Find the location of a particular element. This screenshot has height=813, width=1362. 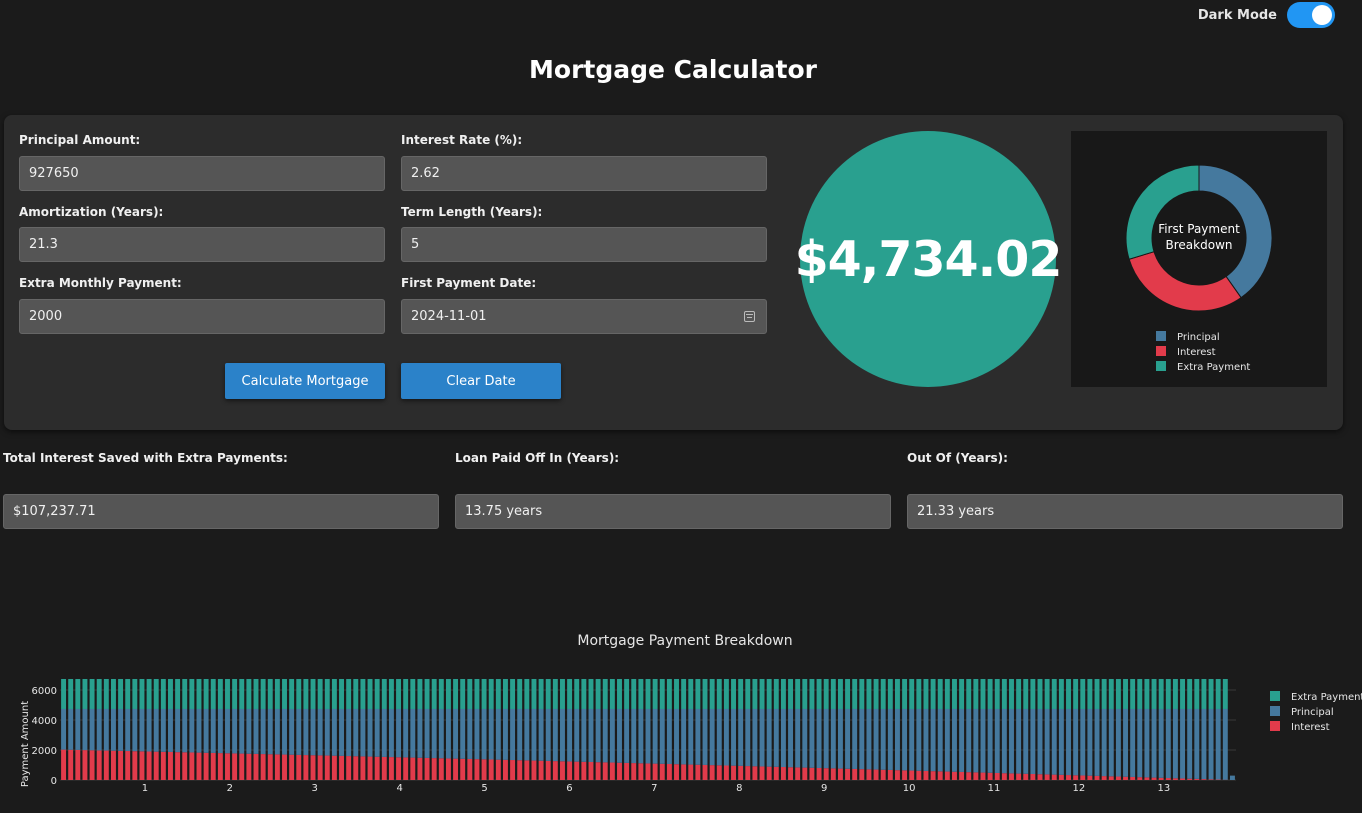

amortization-input: 21.3 is located at coordinates (202, 244).